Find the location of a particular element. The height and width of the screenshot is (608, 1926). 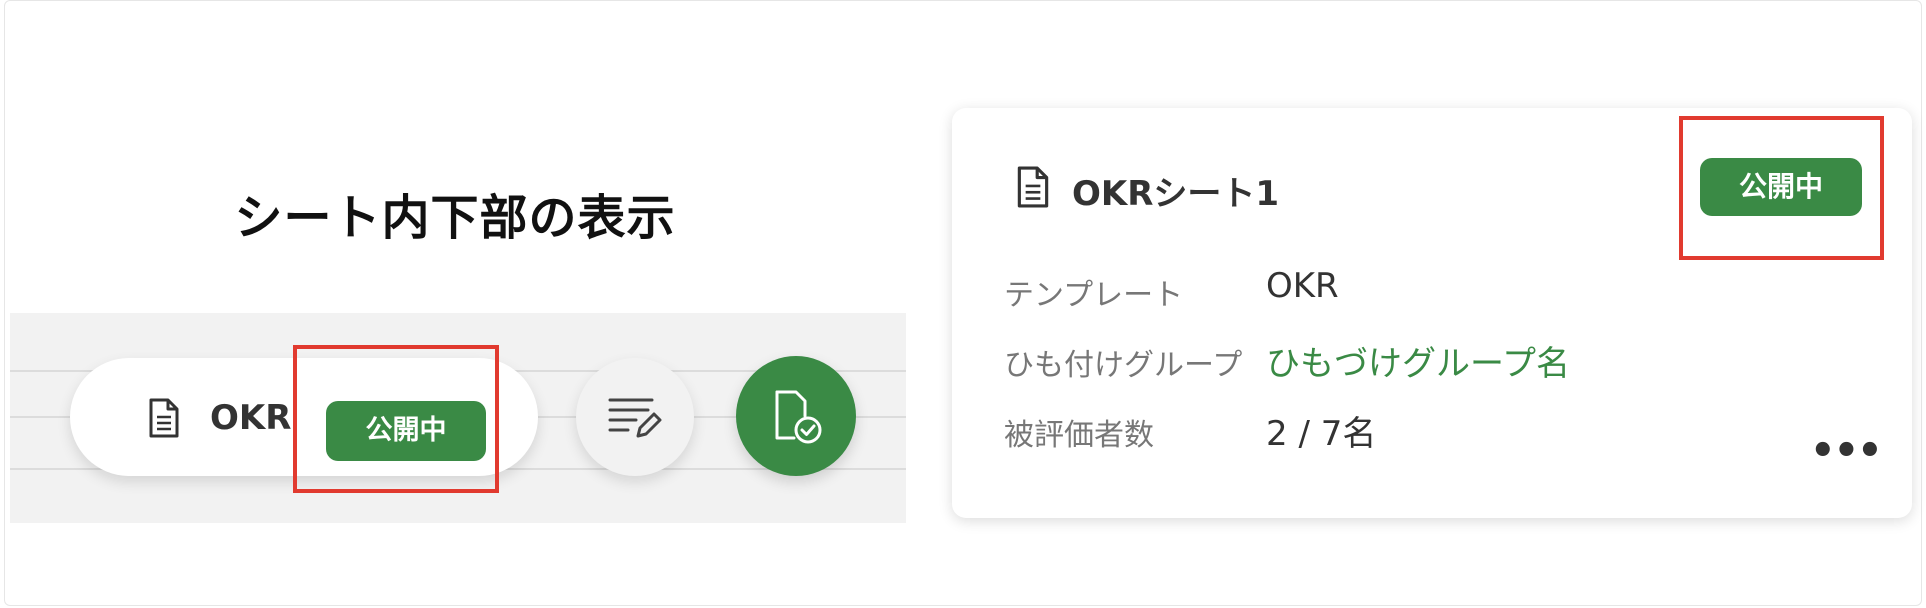

more-options-icon: ••• is located at coordinates (1846, 451).